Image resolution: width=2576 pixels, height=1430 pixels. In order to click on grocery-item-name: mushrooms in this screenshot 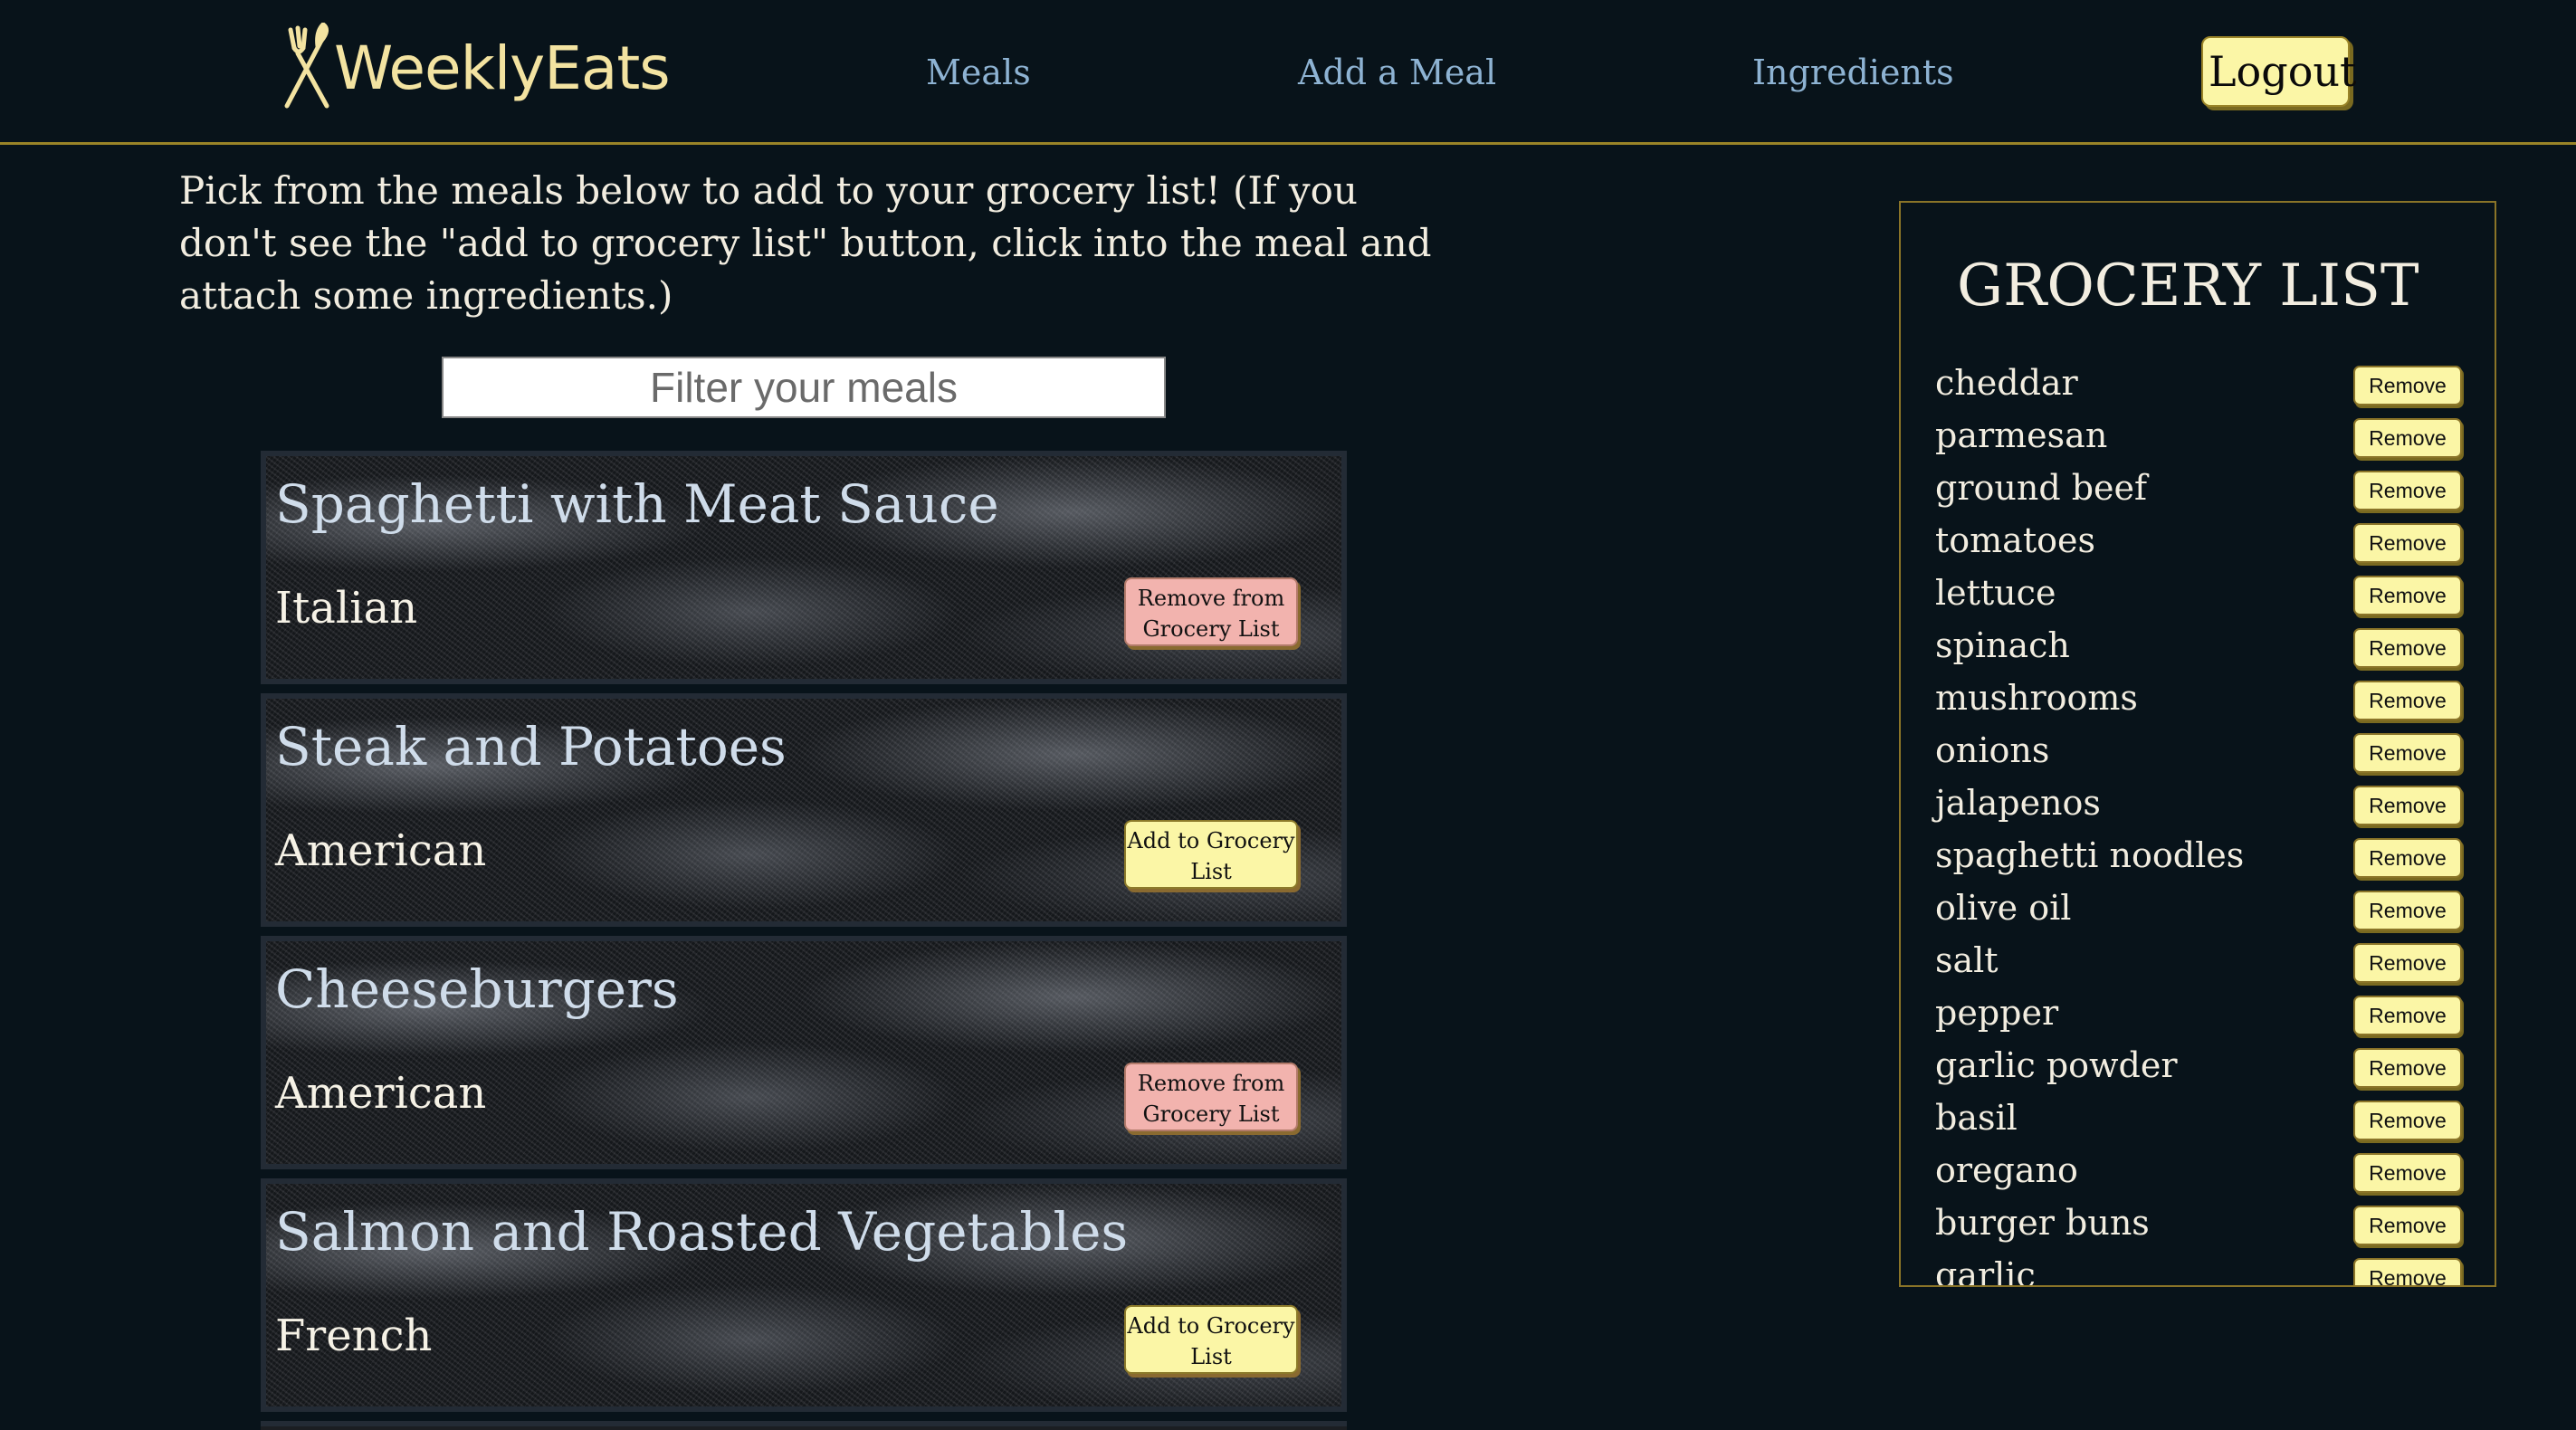, I will do `click(2036, 698)`.